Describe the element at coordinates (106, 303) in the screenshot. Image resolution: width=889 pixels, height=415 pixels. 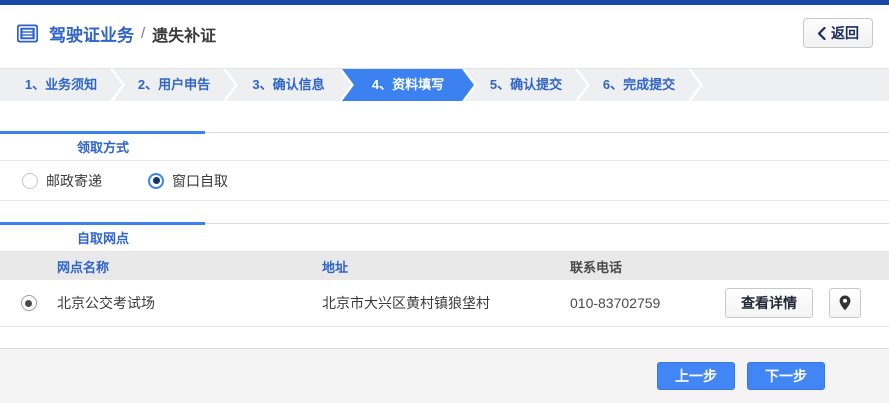
I see `site-name-cell: 北京公交考试场` at that location.